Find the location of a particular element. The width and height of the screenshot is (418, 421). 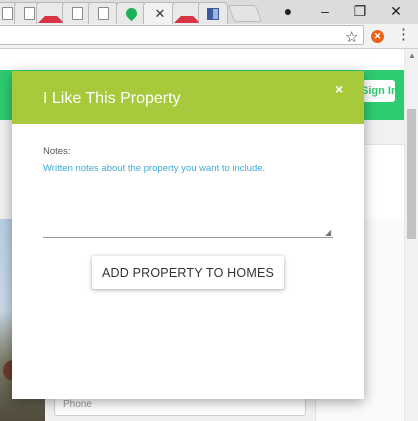

window-close-button: ✕ is located at coordinates (396, 11).